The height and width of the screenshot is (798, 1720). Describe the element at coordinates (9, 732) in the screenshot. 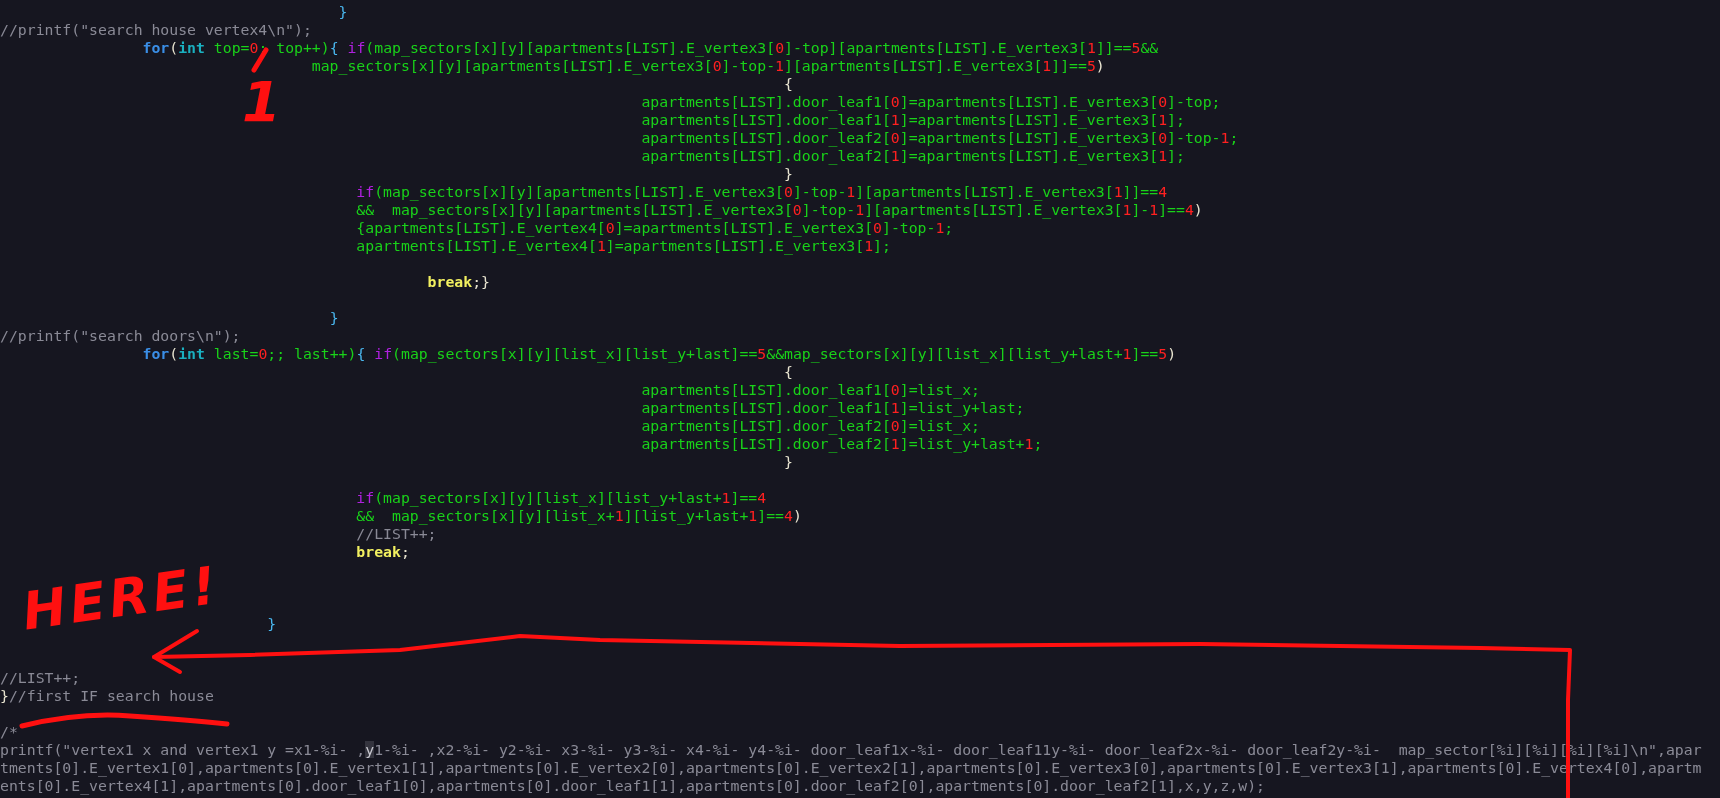

I see `code-line: /*` at that location.